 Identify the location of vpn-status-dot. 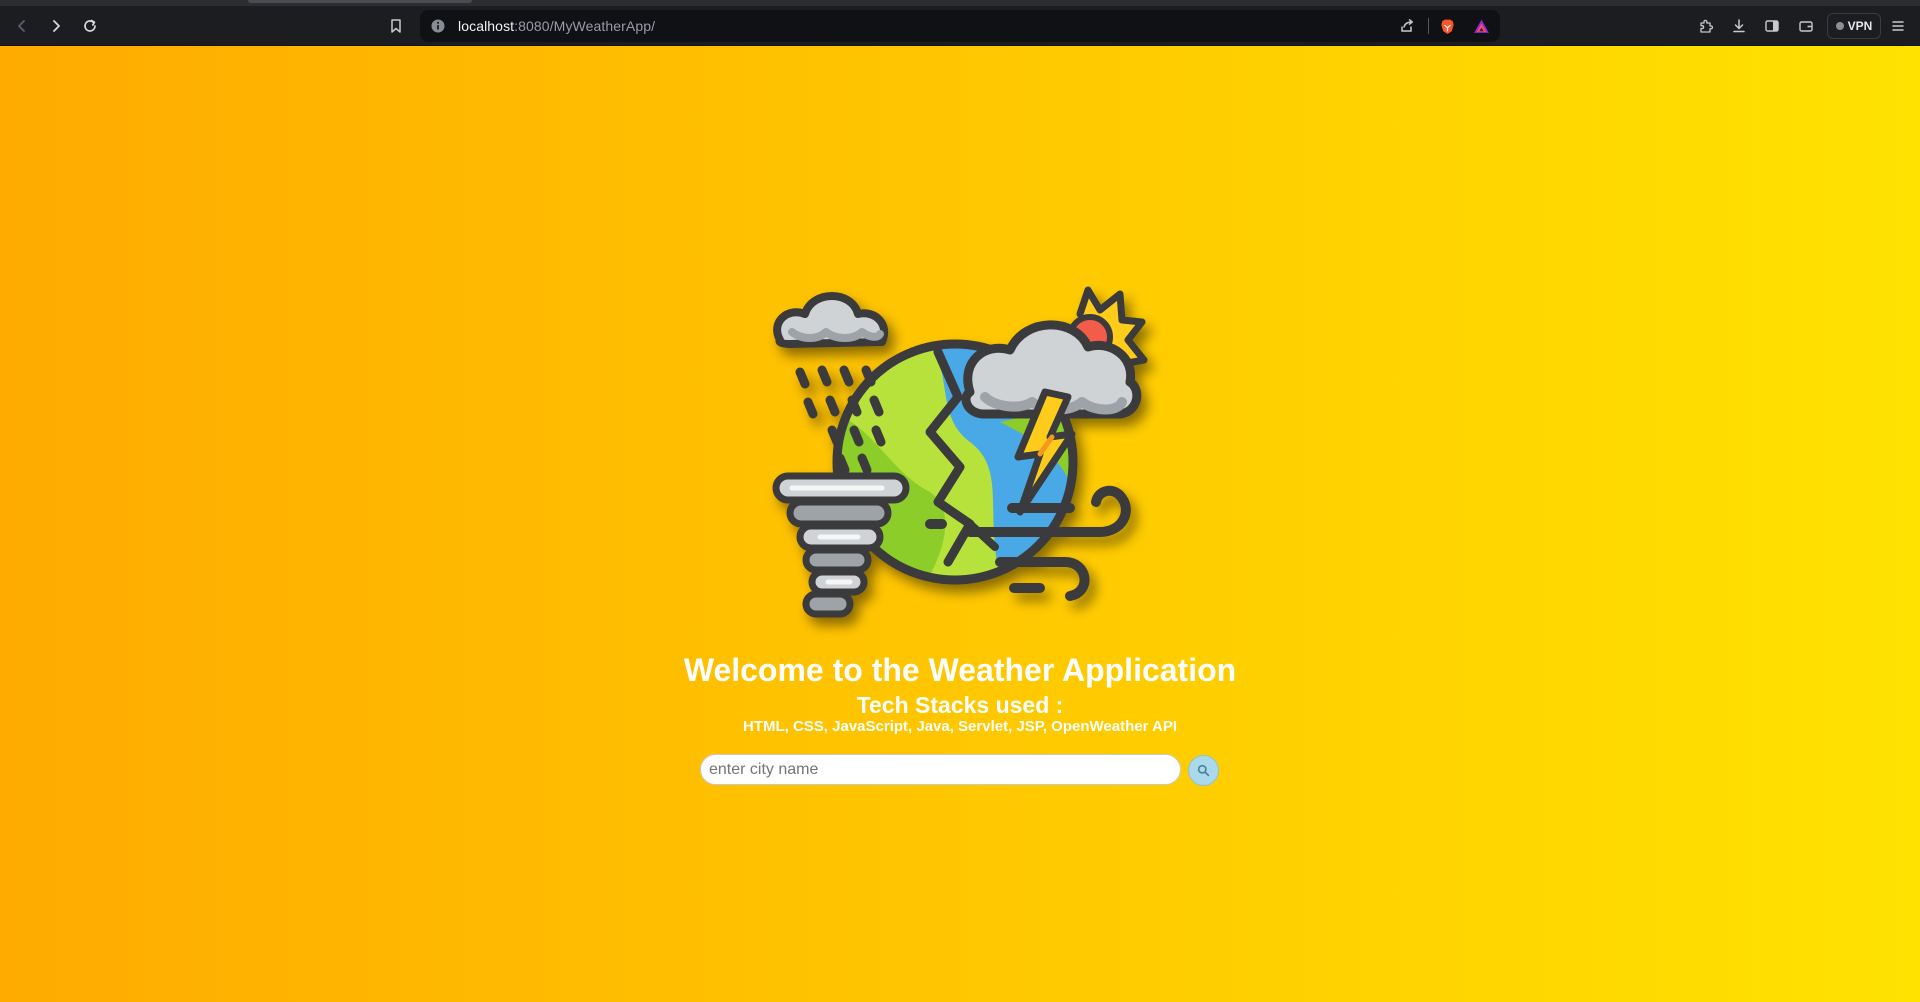
(1839, 26).